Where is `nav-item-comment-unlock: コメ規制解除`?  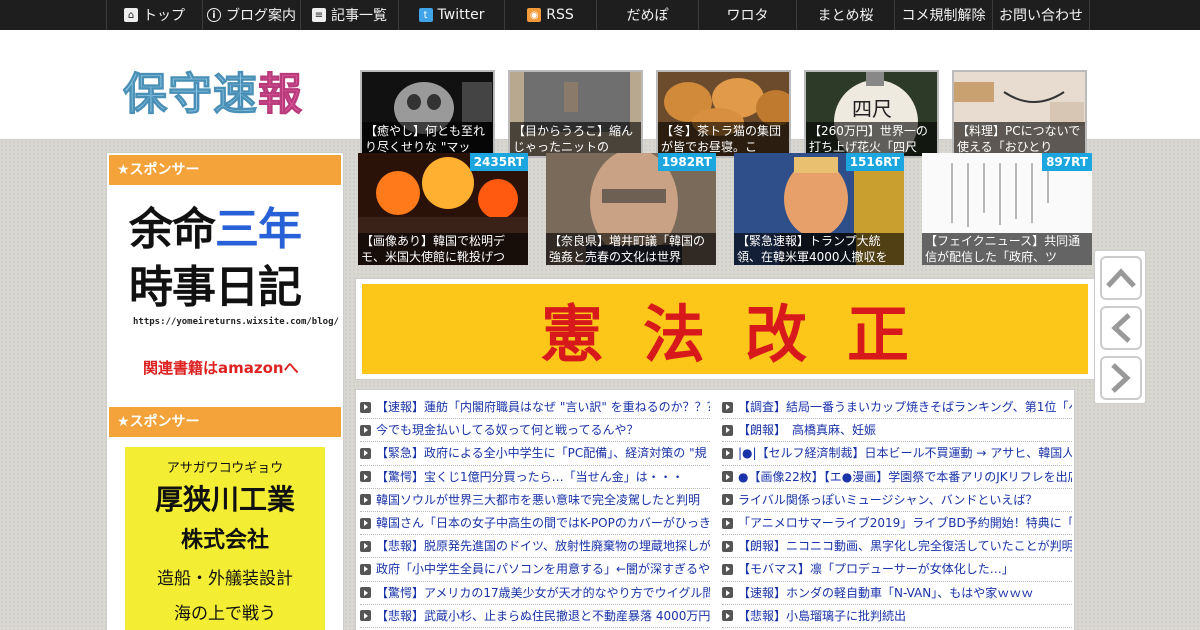 nav-item-comment-unlock: コメ規制解除 is located at coordinates (943, 15).